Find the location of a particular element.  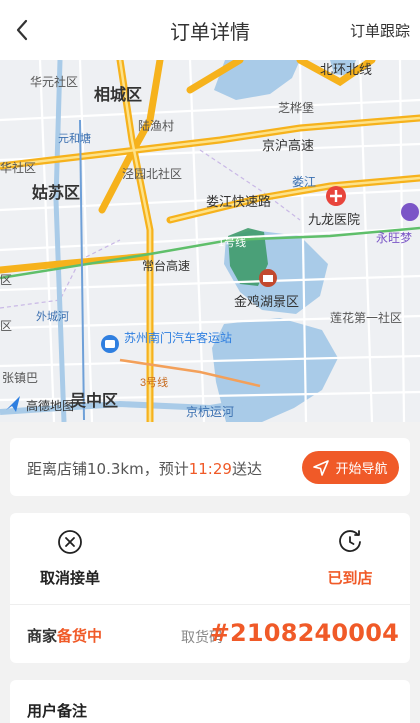

eta-card: 距离店铺10.3km，预计11:29送达 开始导航 is located at coordinates (210, 467).